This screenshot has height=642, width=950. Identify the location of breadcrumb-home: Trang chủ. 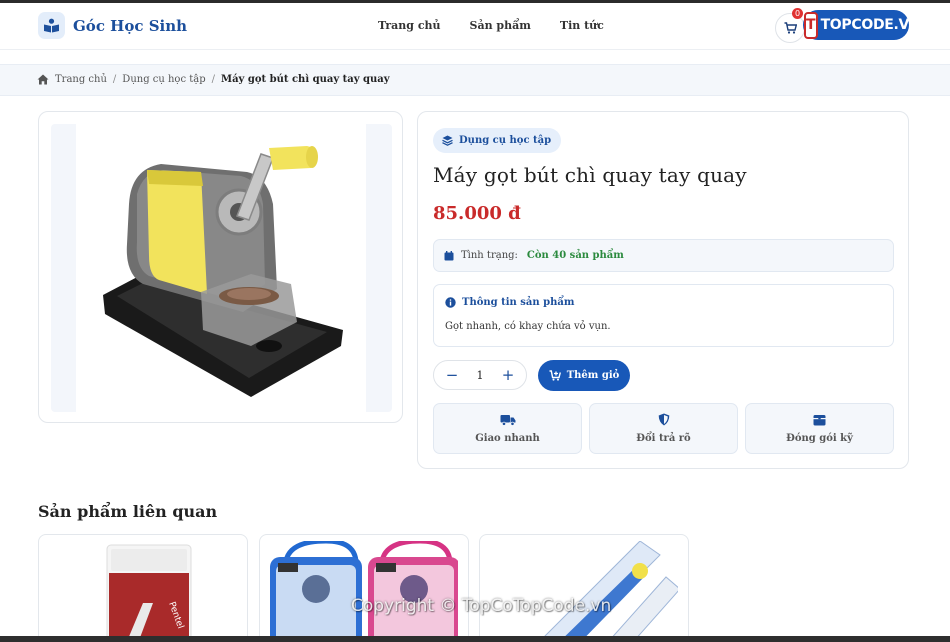
(81, 79).